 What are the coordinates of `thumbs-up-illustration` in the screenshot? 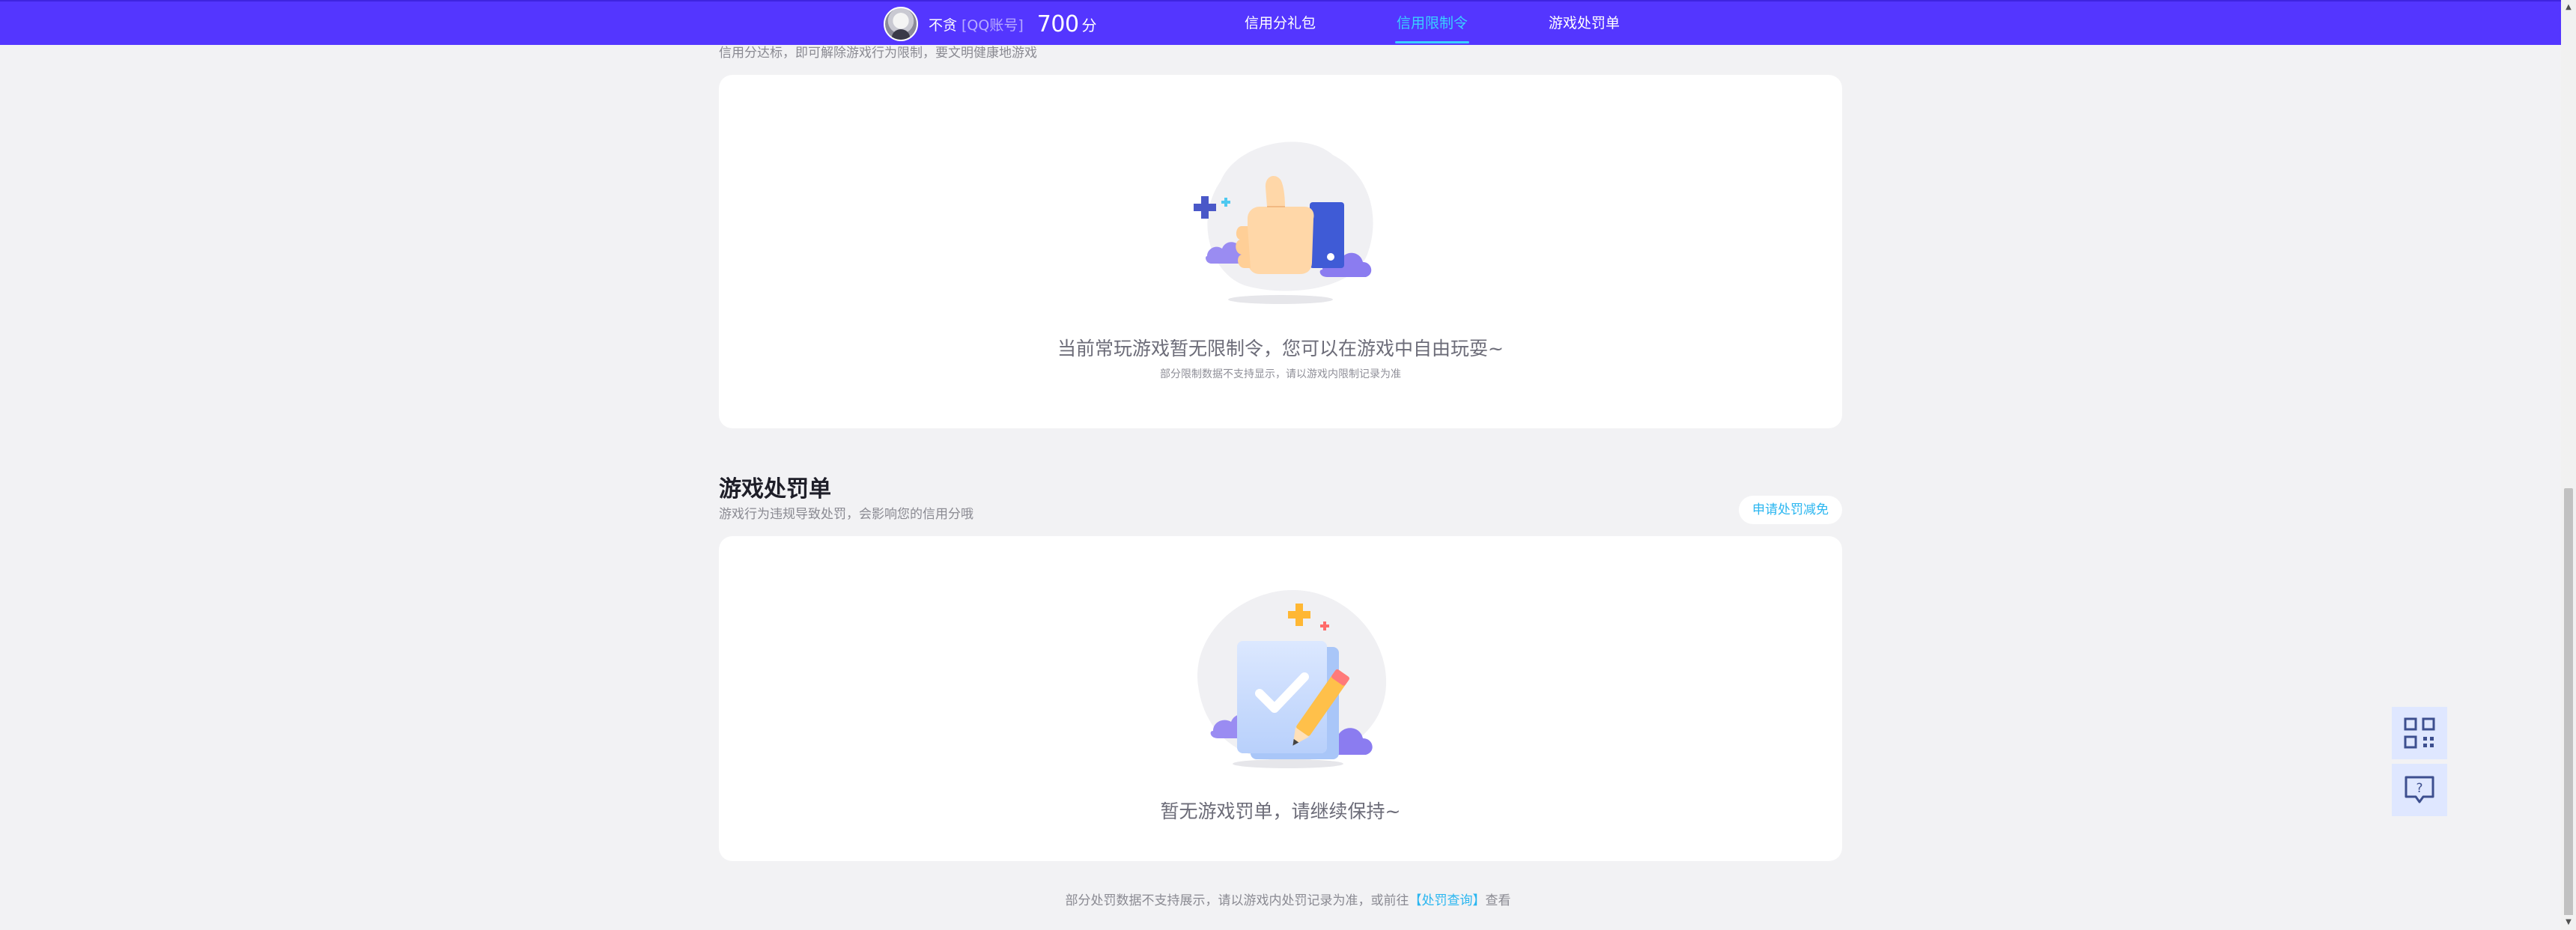 It's located at (1283, 223).